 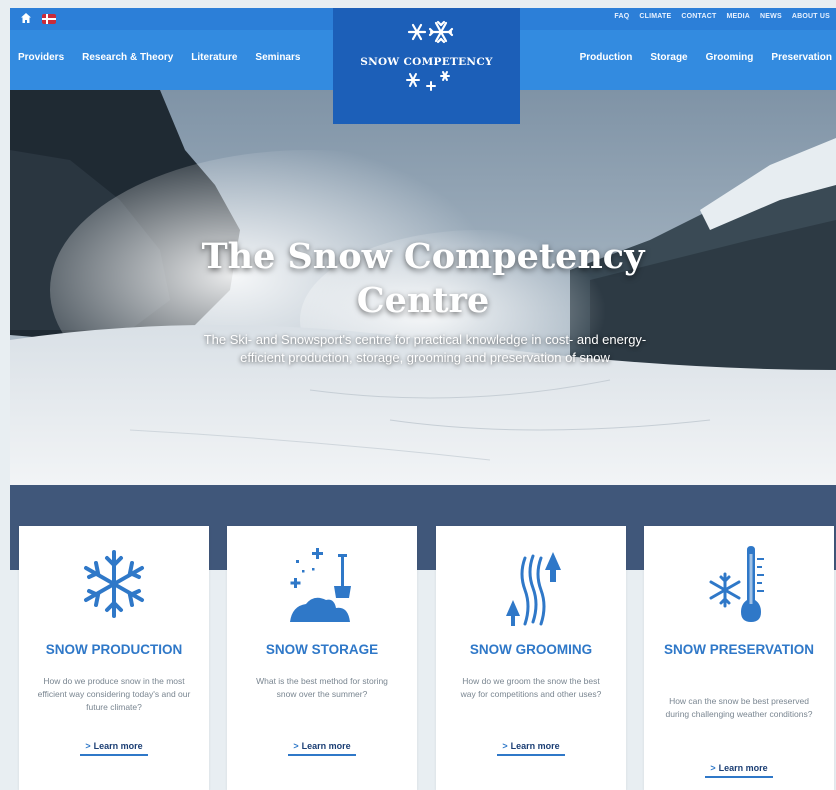 What do you see at coordinates (801, 57) in the screenshot?
I see `nav-item-preservation: Preservation` at bounding box center [801, 57].